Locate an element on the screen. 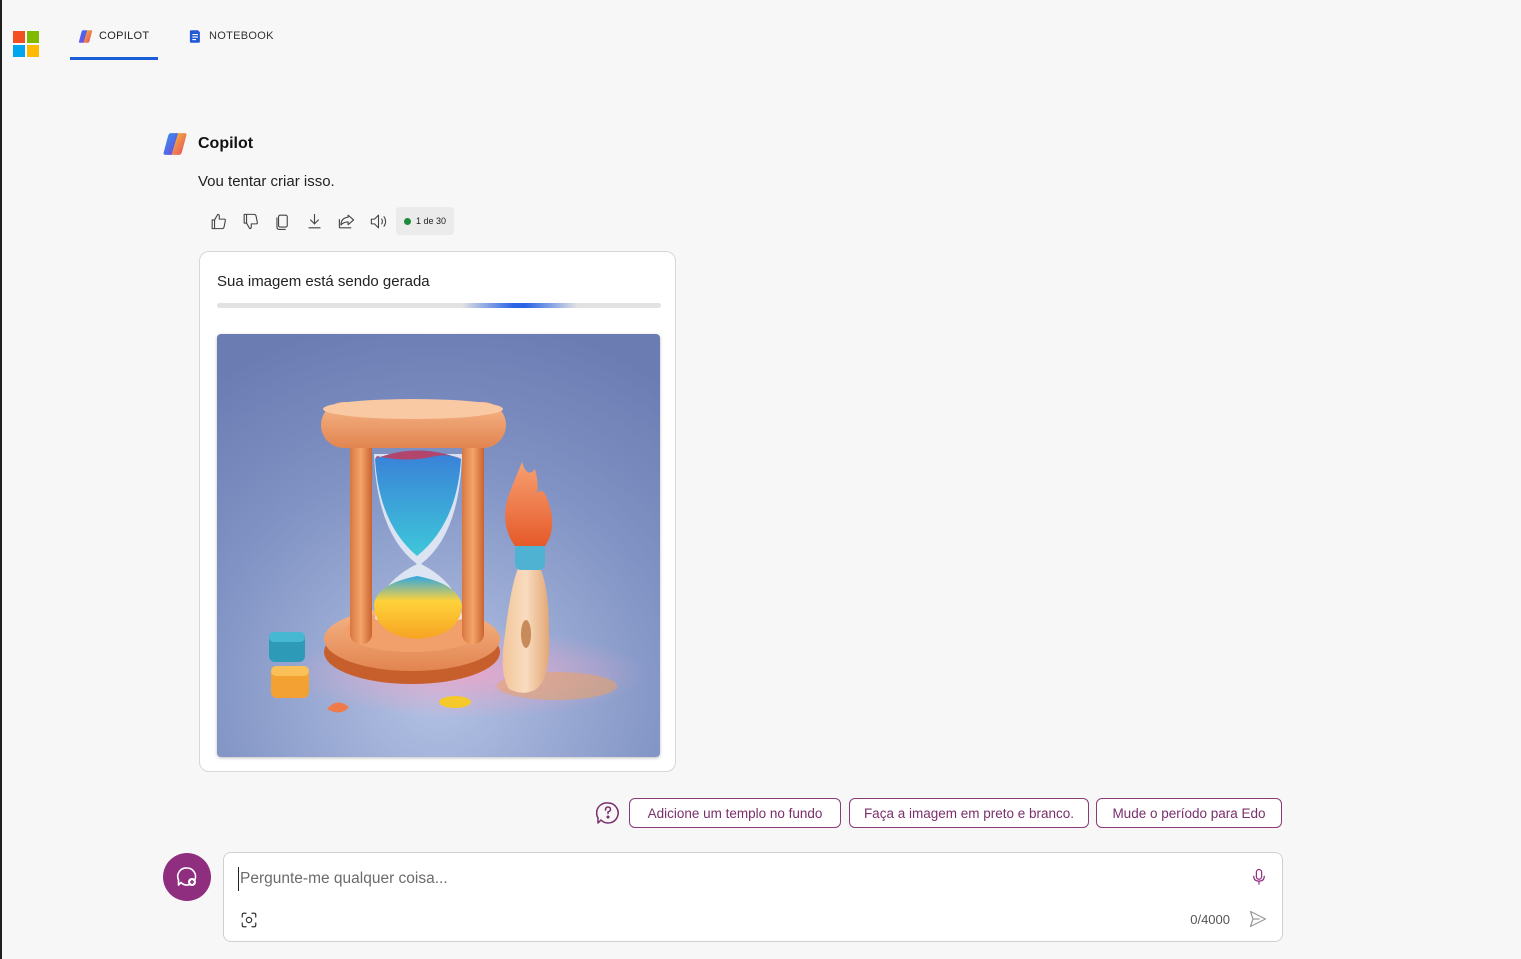 Image resolution: width=1521 pixels, height=959 pixels. read-aloud-button is located at coordinates (378, 221).